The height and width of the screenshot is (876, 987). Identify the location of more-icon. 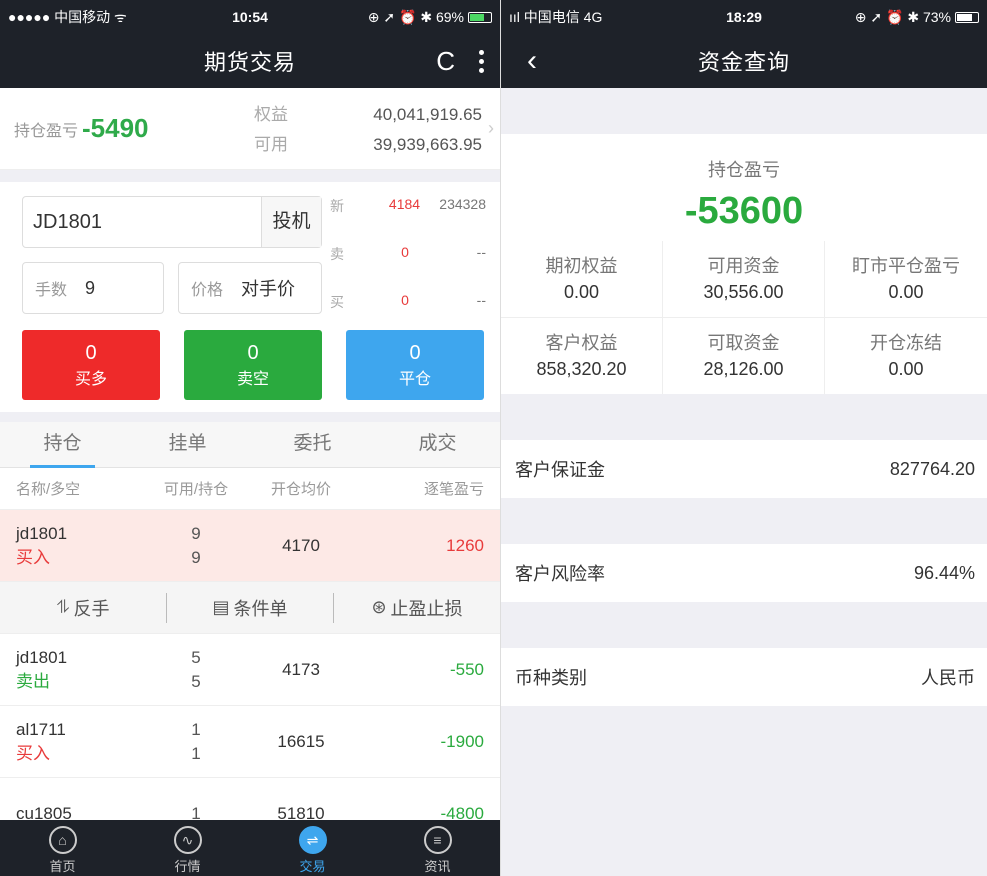
(481, 61).